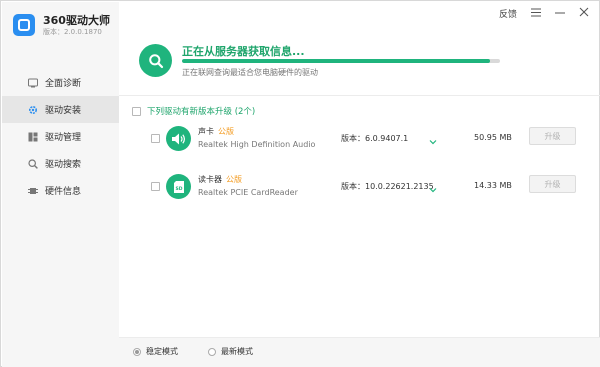 The height and width of the screenshot is (367, 600). I want to click on app-header: 360驱动大师 版本：2.0.0.1870, so click(61, 25).